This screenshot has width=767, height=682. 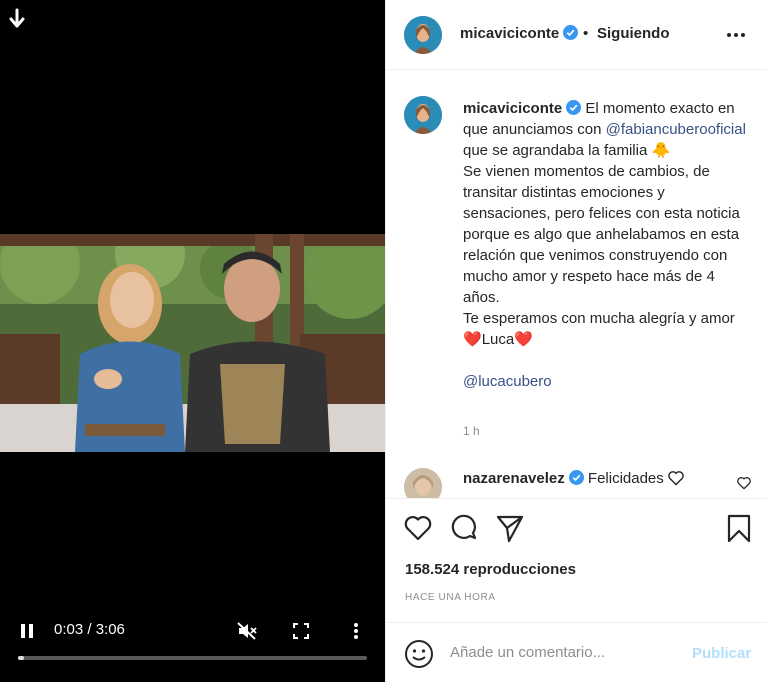 I want to click on comment-bubble-icon, so click(x=464, y=528).